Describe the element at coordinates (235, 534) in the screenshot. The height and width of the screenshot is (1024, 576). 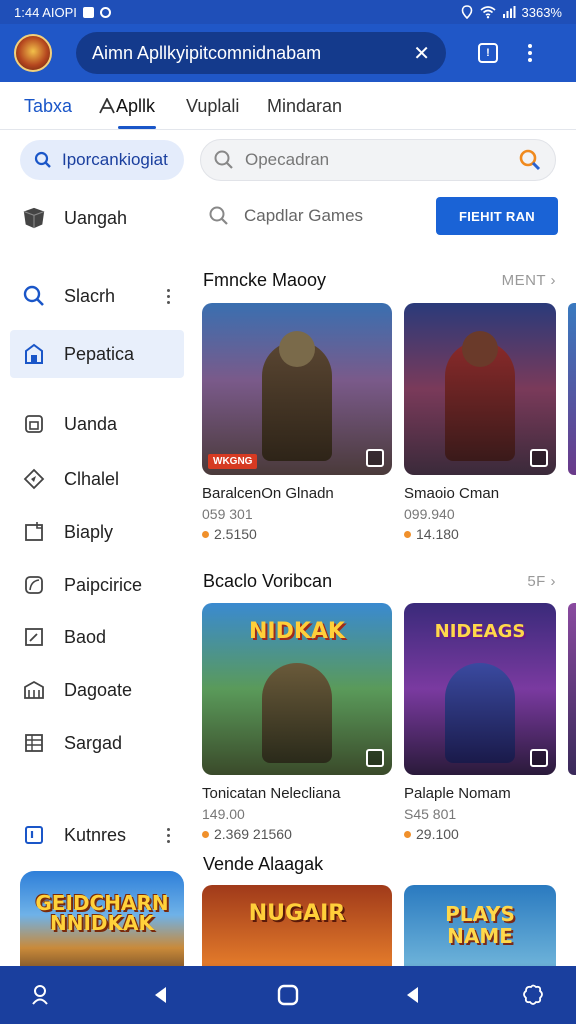
I see `rating-value: 2.5150` at that location.